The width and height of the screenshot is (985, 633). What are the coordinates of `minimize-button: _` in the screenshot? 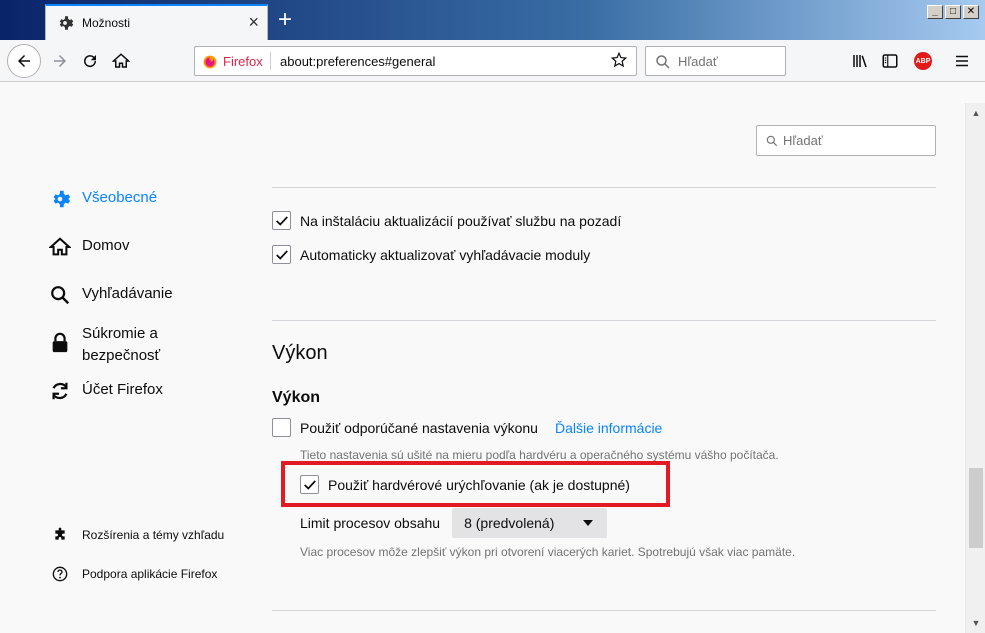 It's located at (935, 12).